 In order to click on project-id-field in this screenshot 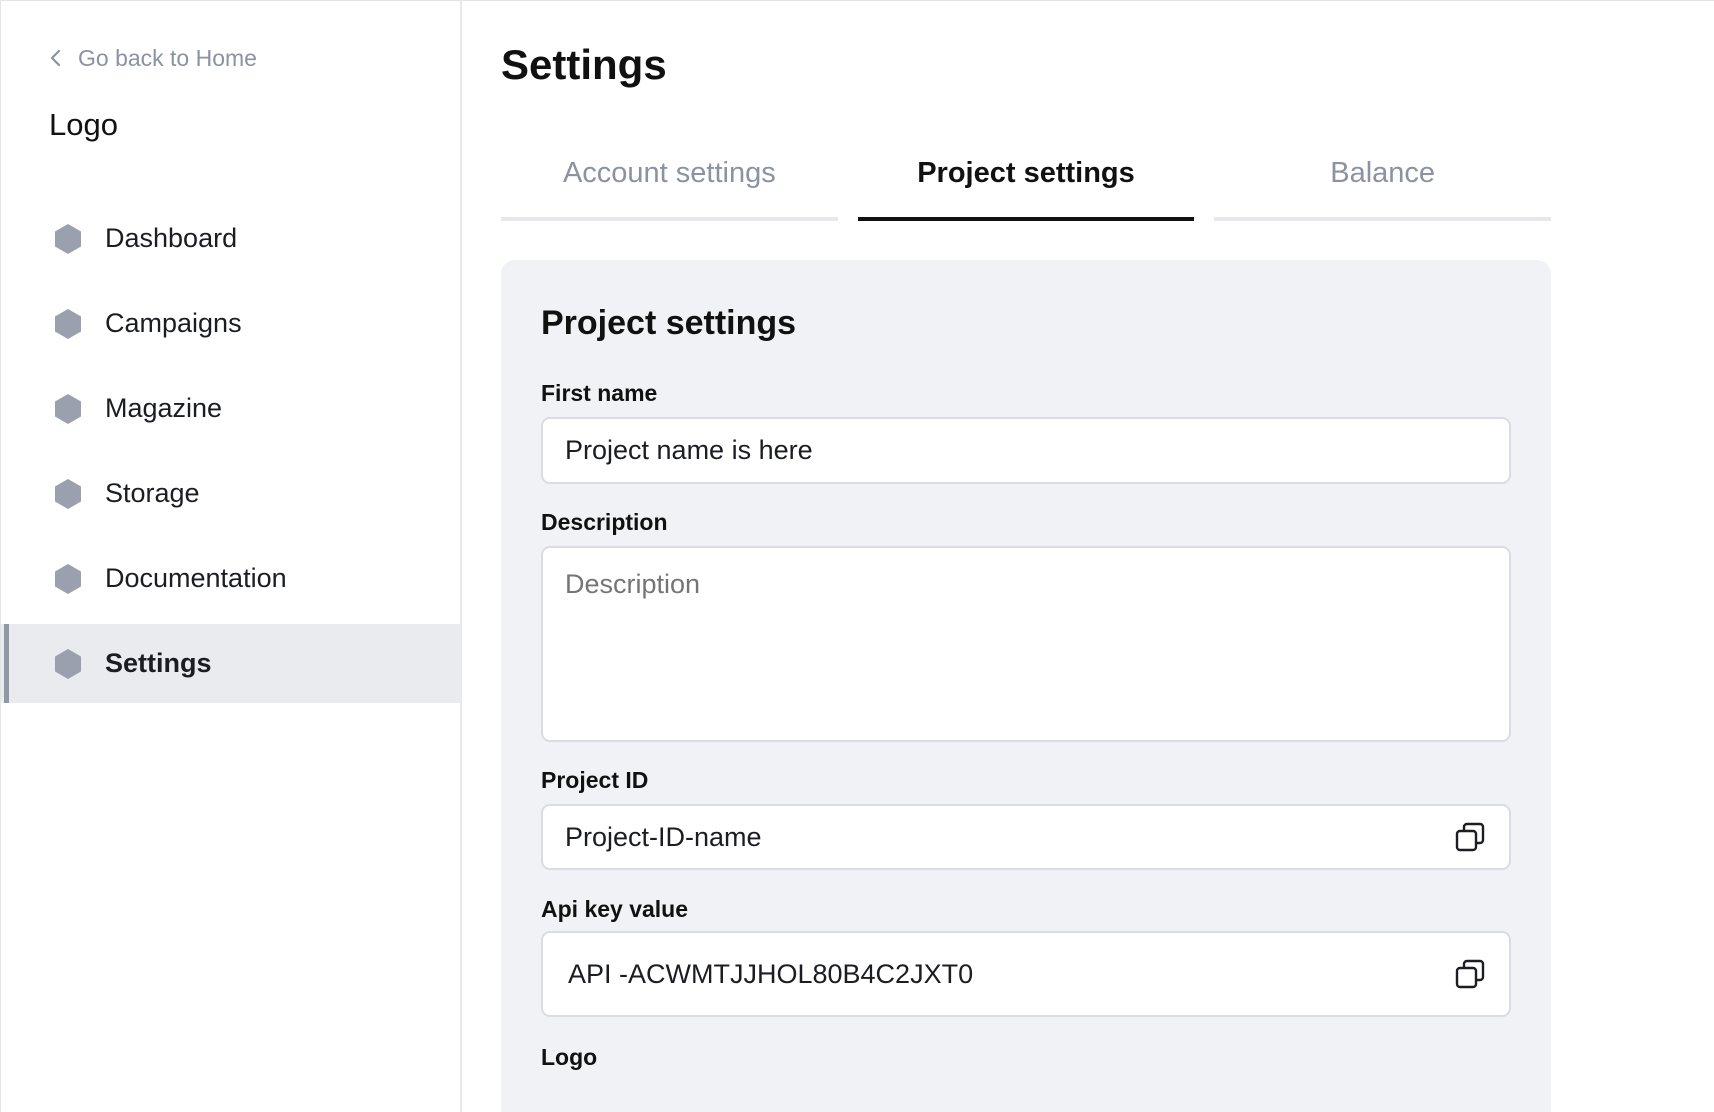, I will do `click(1026, 837)`.